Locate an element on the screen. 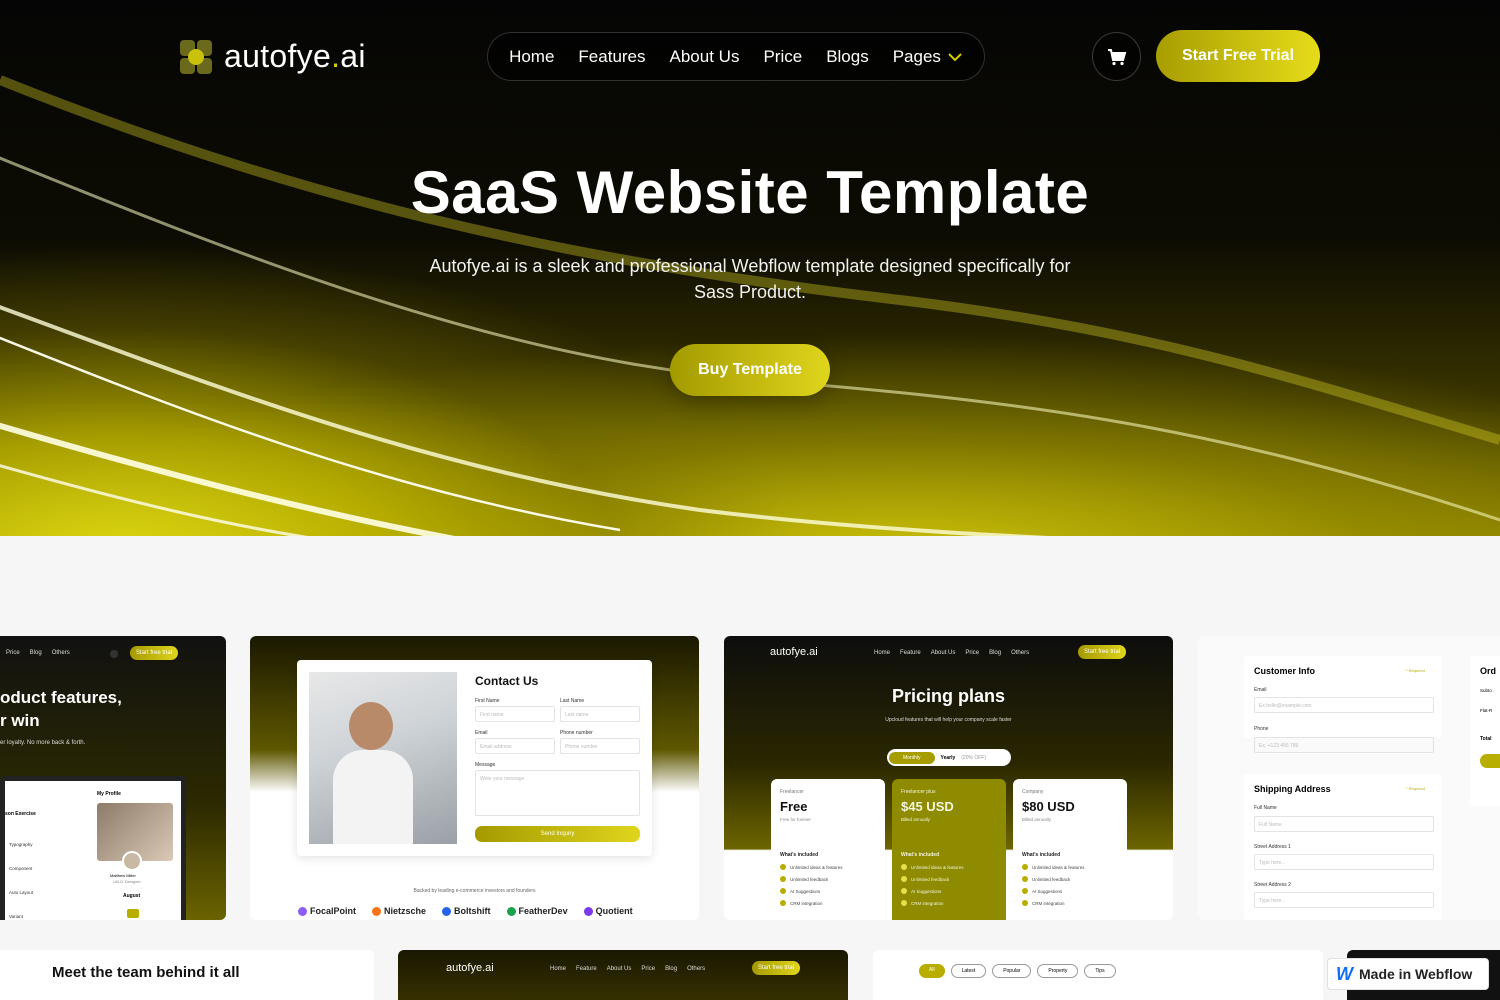 The width and height of the screenshot is (1500, 1000). pricing-mini-nav: Home Feature About Us Price Blog Others is located at coordinates (952, 653).